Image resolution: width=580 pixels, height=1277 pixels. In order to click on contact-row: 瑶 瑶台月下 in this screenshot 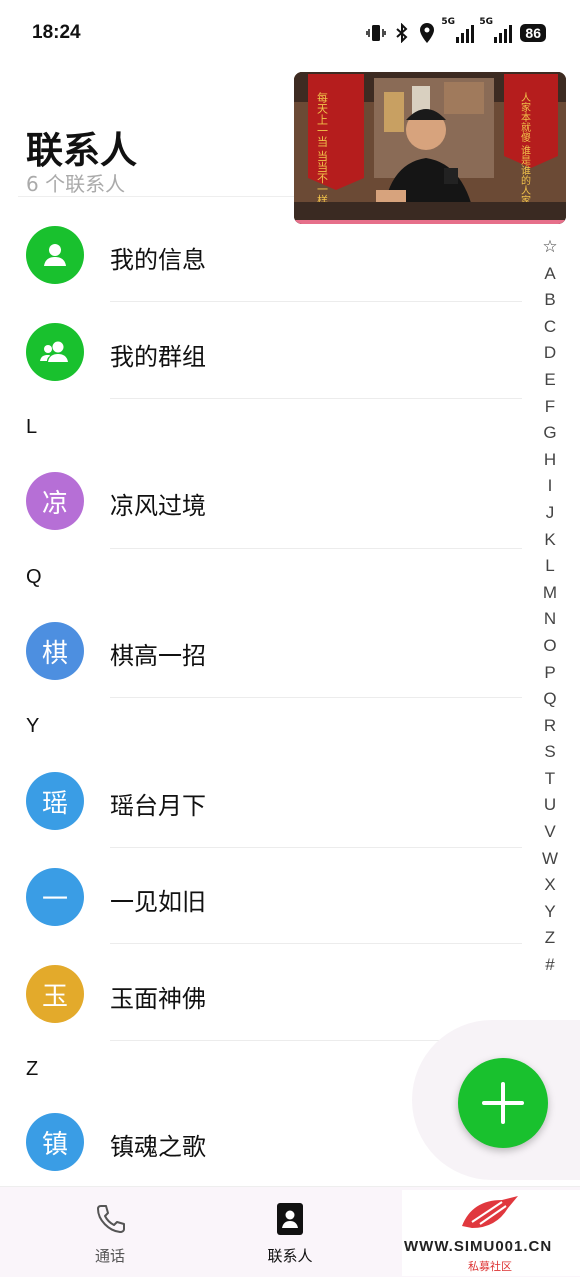, I will do `click(261, 801)`.